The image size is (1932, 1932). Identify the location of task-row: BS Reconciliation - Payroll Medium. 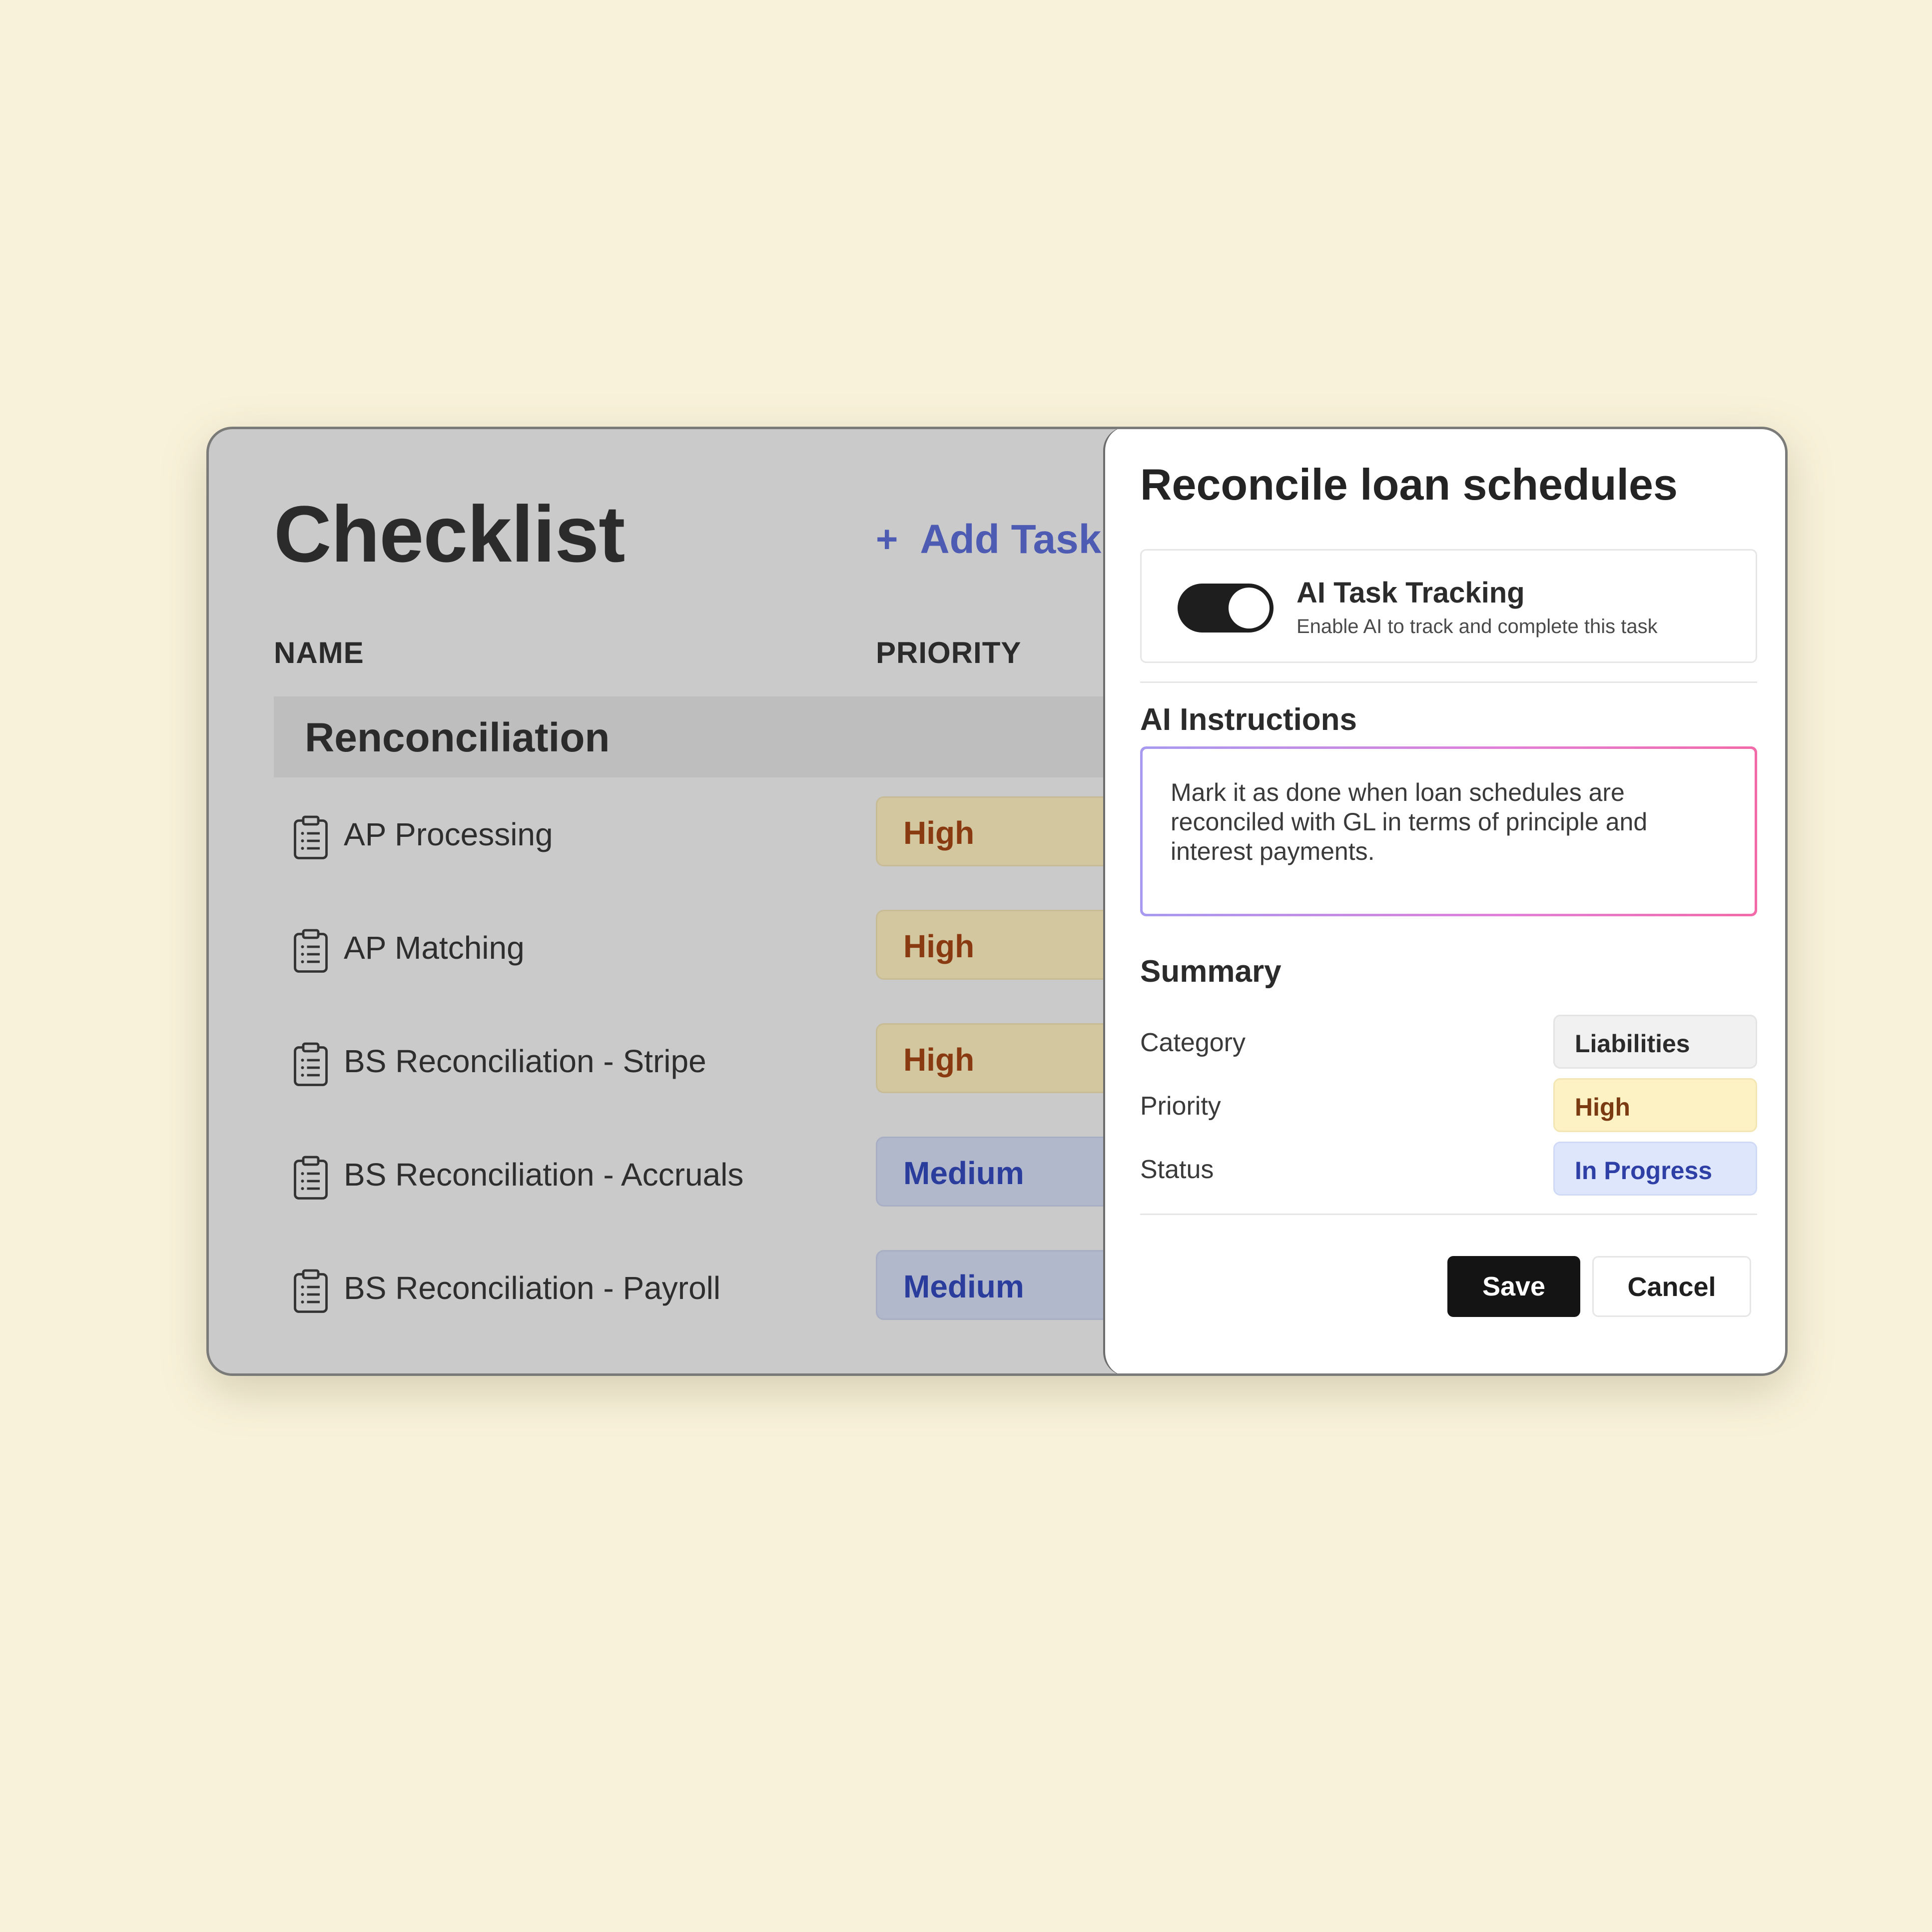
(715, 1287).